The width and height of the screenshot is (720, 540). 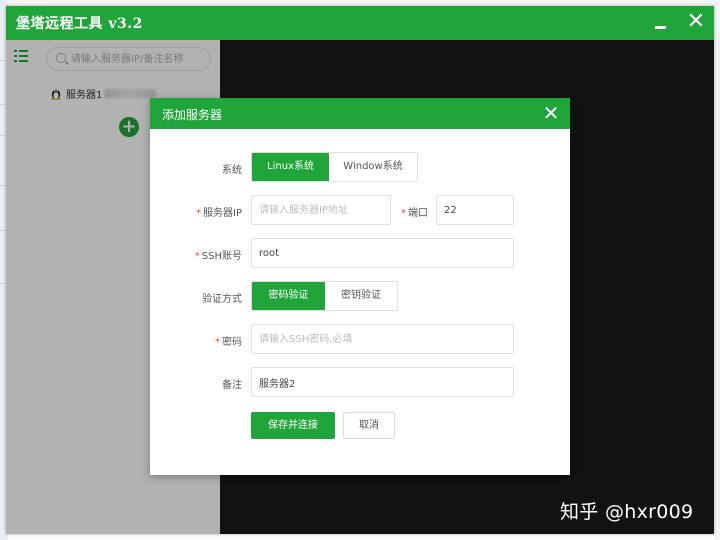 I want to click on ssh-account-input, so click(x=382, y=253).